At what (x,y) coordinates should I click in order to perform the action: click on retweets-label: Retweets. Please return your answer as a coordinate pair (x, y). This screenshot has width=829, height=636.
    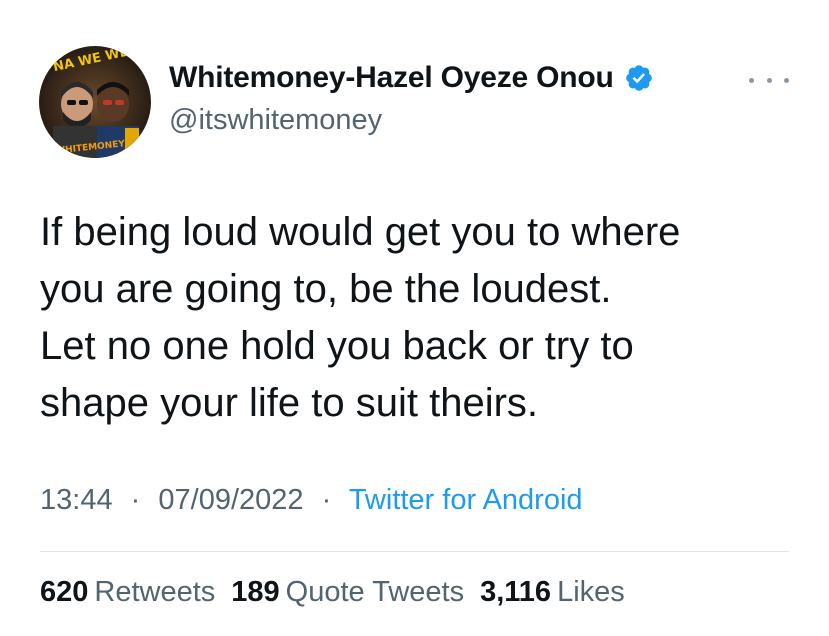
    Looking at the image, I should click on (155, 592).